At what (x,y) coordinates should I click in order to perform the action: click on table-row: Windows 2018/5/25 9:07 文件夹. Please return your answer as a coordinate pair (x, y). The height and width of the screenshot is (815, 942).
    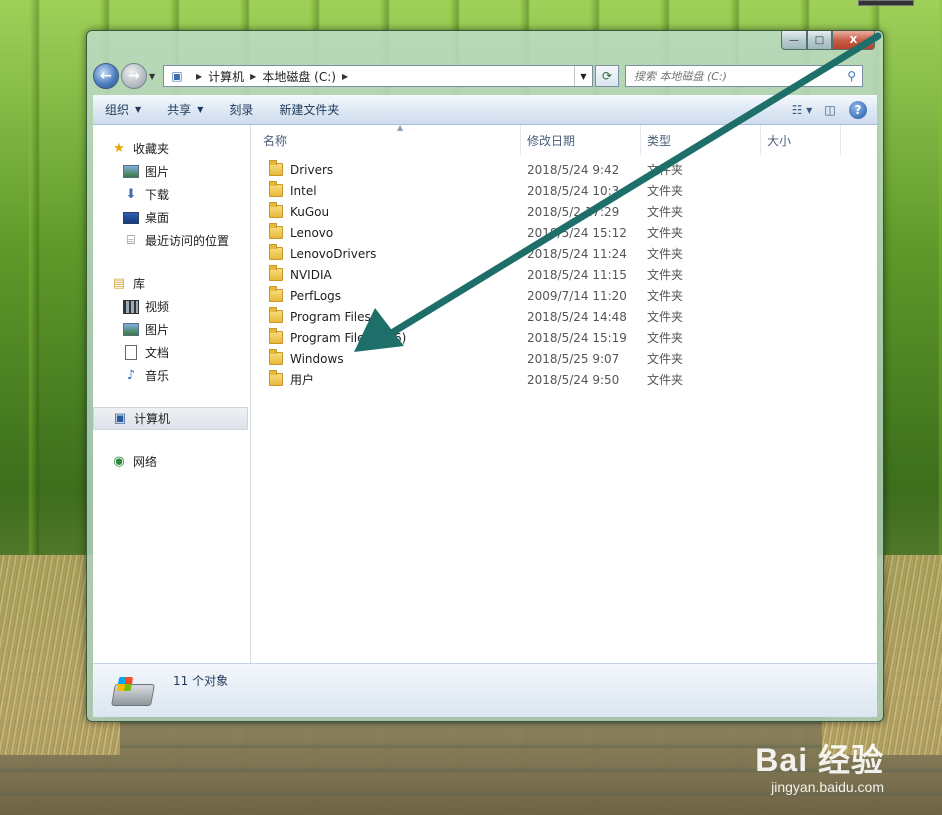
    Looking at the image, I should click on (564, 358).